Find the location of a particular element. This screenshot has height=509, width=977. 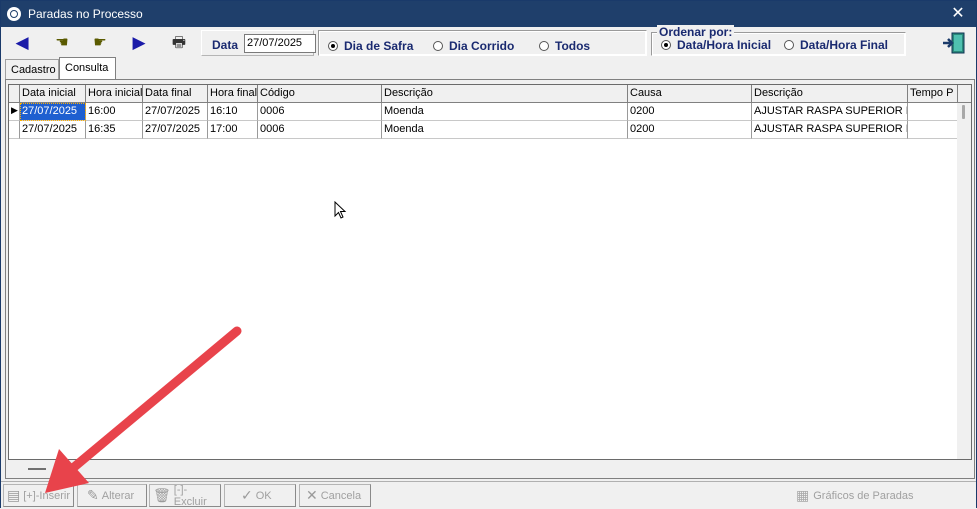

row-indicator-icon: ▶ is located at coordinates (14, 112).